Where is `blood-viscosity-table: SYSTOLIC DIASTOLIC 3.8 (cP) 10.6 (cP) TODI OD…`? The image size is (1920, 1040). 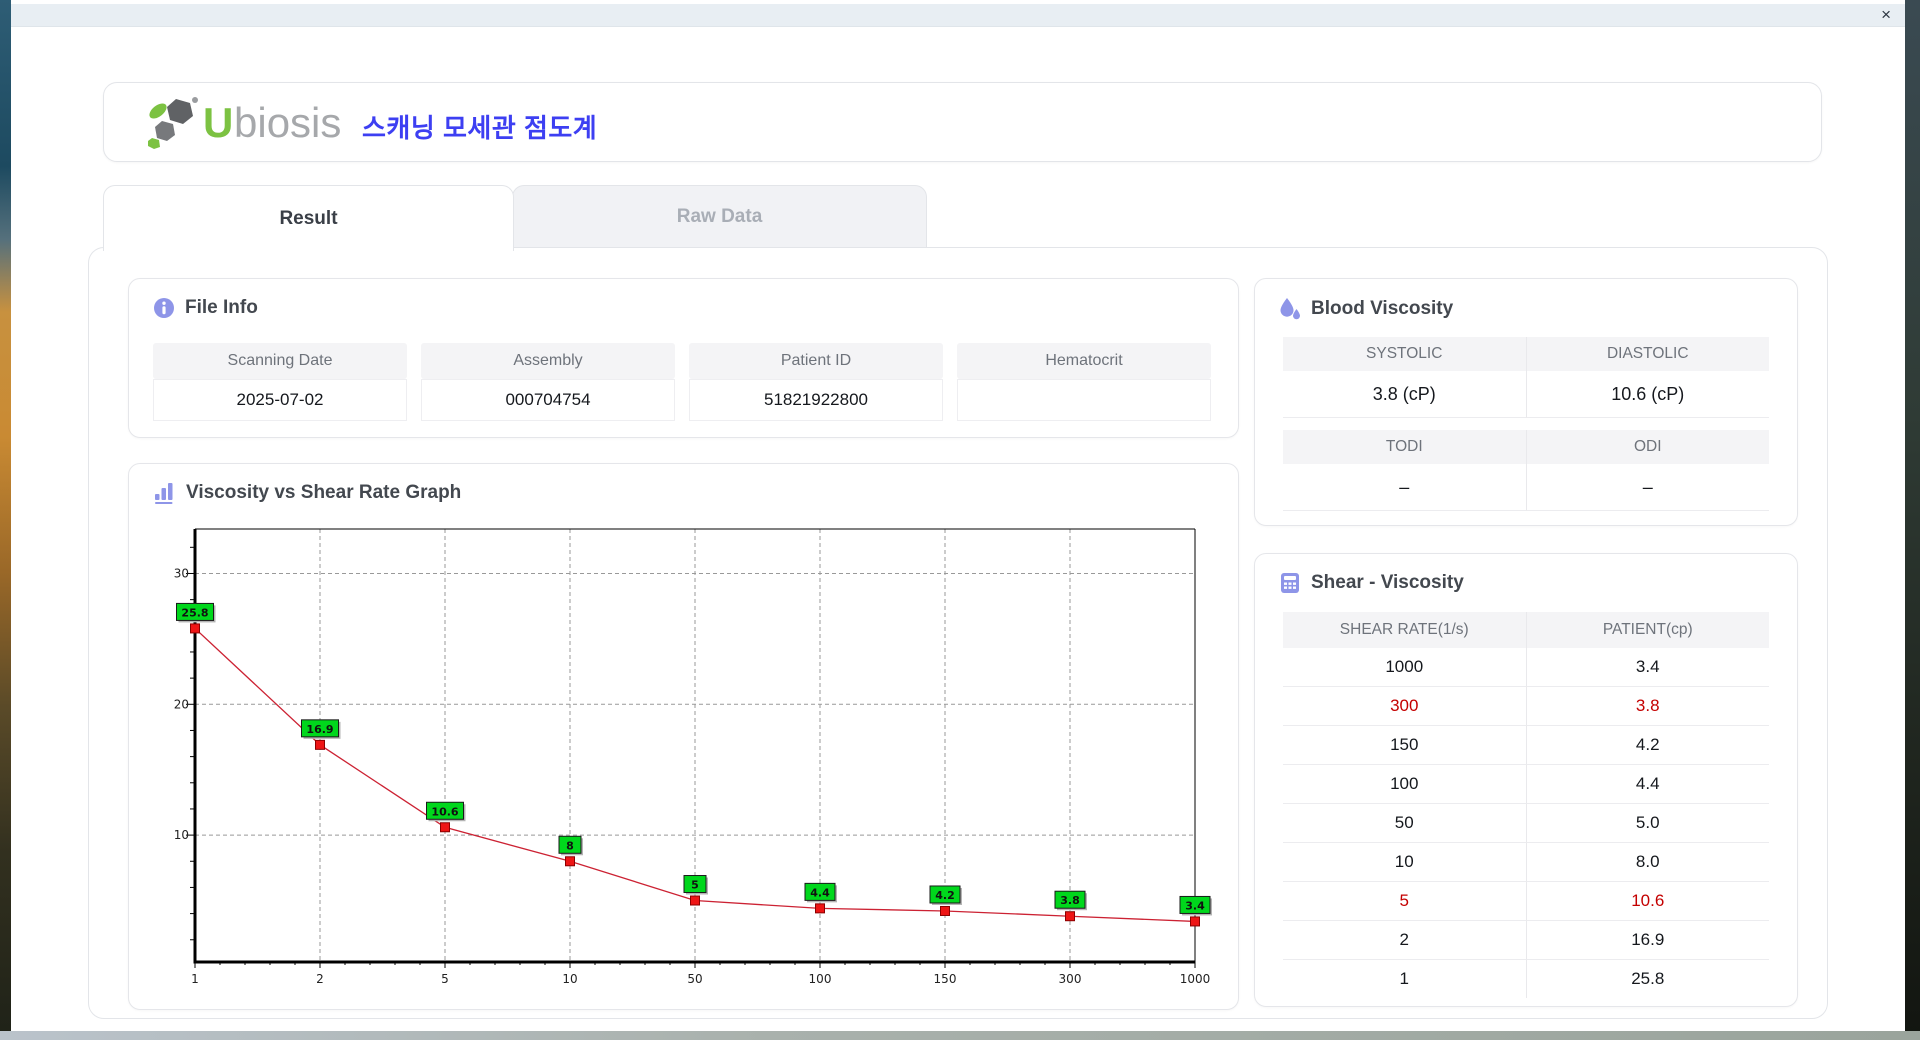 blood-viscosity-table: SYSTOLIC DIASTOLIC 3.8 (cP) 10.6 (cP) TODI OD… is located at coordinates (1526, 424).